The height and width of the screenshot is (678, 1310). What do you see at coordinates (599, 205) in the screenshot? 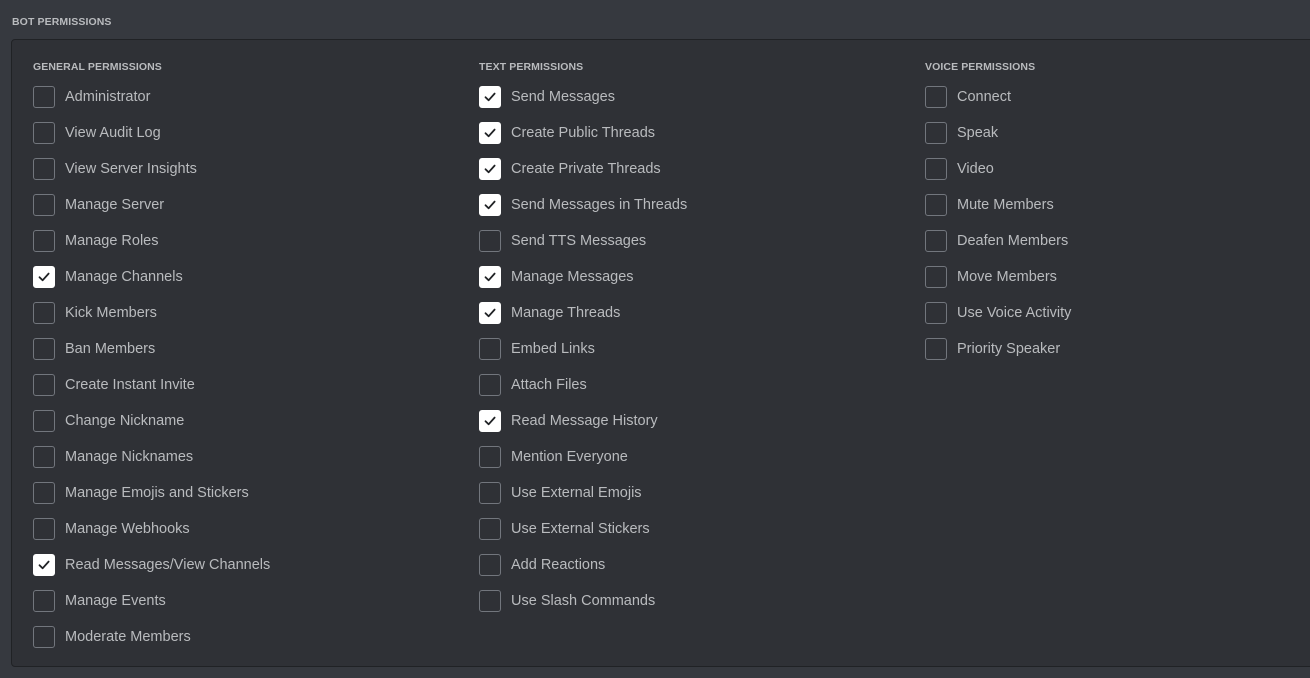
I see `permission-label: Send Messages in Threads` at bounding box center [599, 205].